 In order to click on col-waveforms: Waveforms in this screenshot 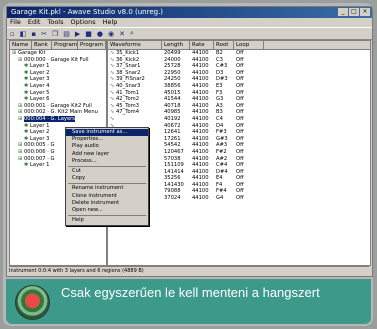, I will do `click(135, 45)`.